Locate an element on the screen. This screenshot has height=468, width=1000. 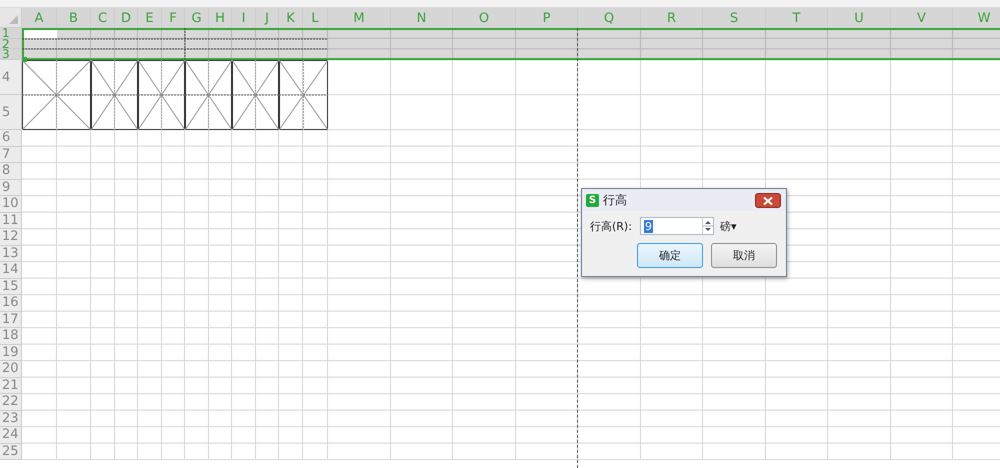
column-header: A is located at coordinates (39, 18).